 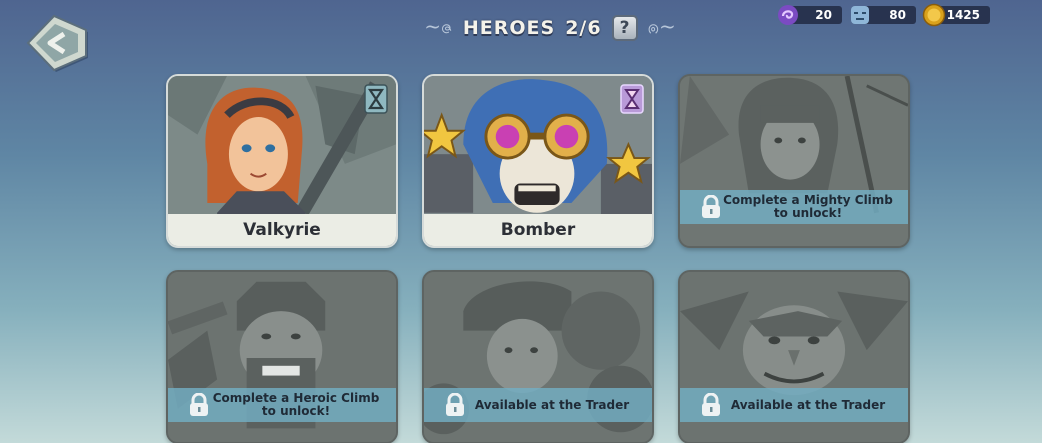 I want to click on back-arrow-icon, so click(x=57, y=43).